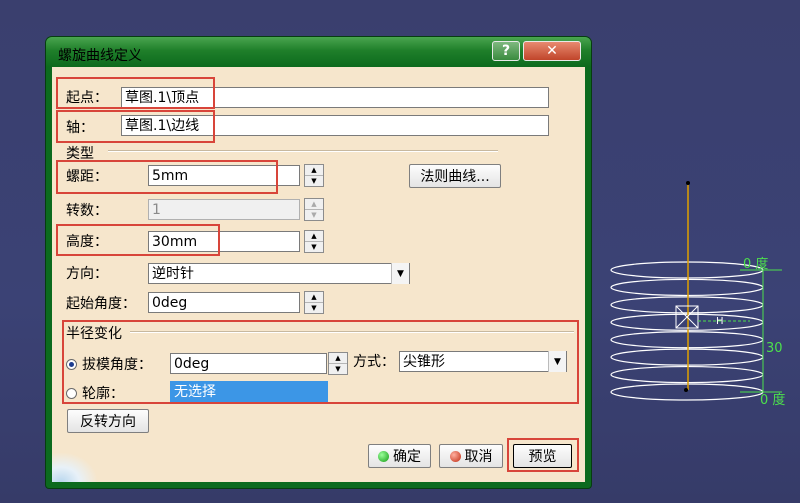 The image size is (800, 503). What do you see at coordinates (755, 264) in the screenshot?
I see `top-angle-label: 0 度` at bounding box center [755, 264].